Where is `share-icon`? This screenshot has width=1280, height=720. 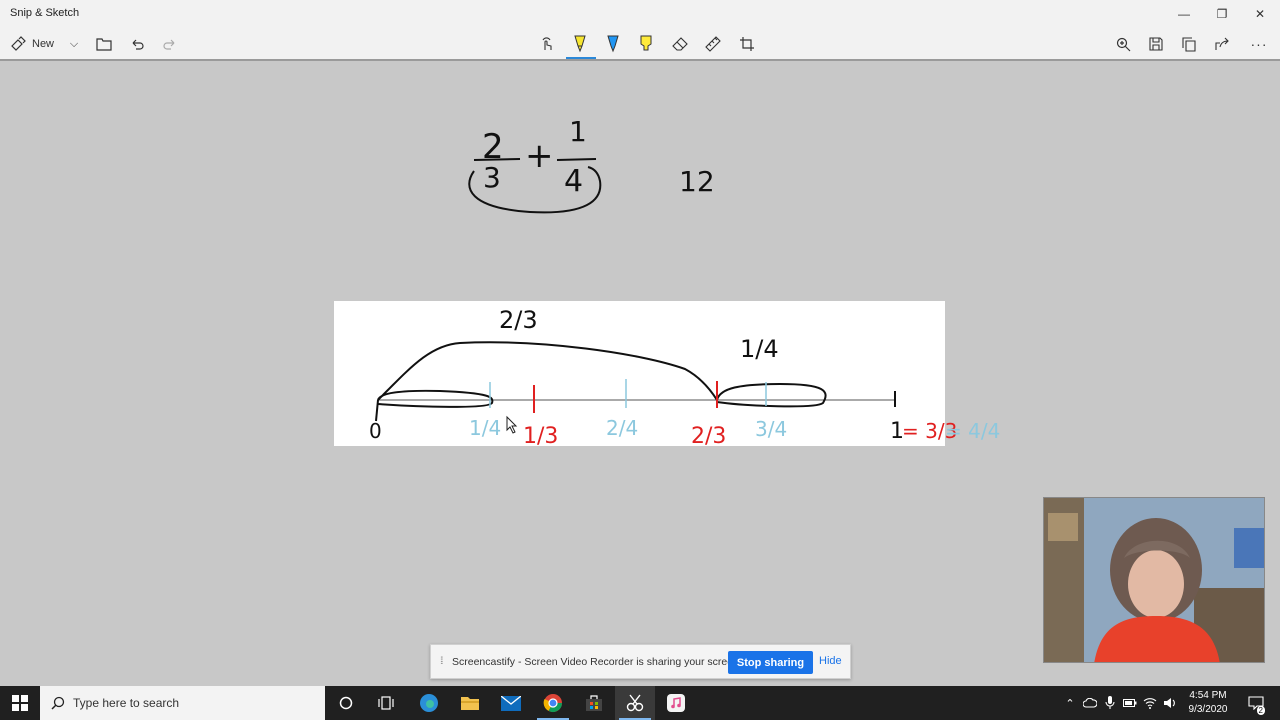 share-icon is located at coordinates (1221, 43).